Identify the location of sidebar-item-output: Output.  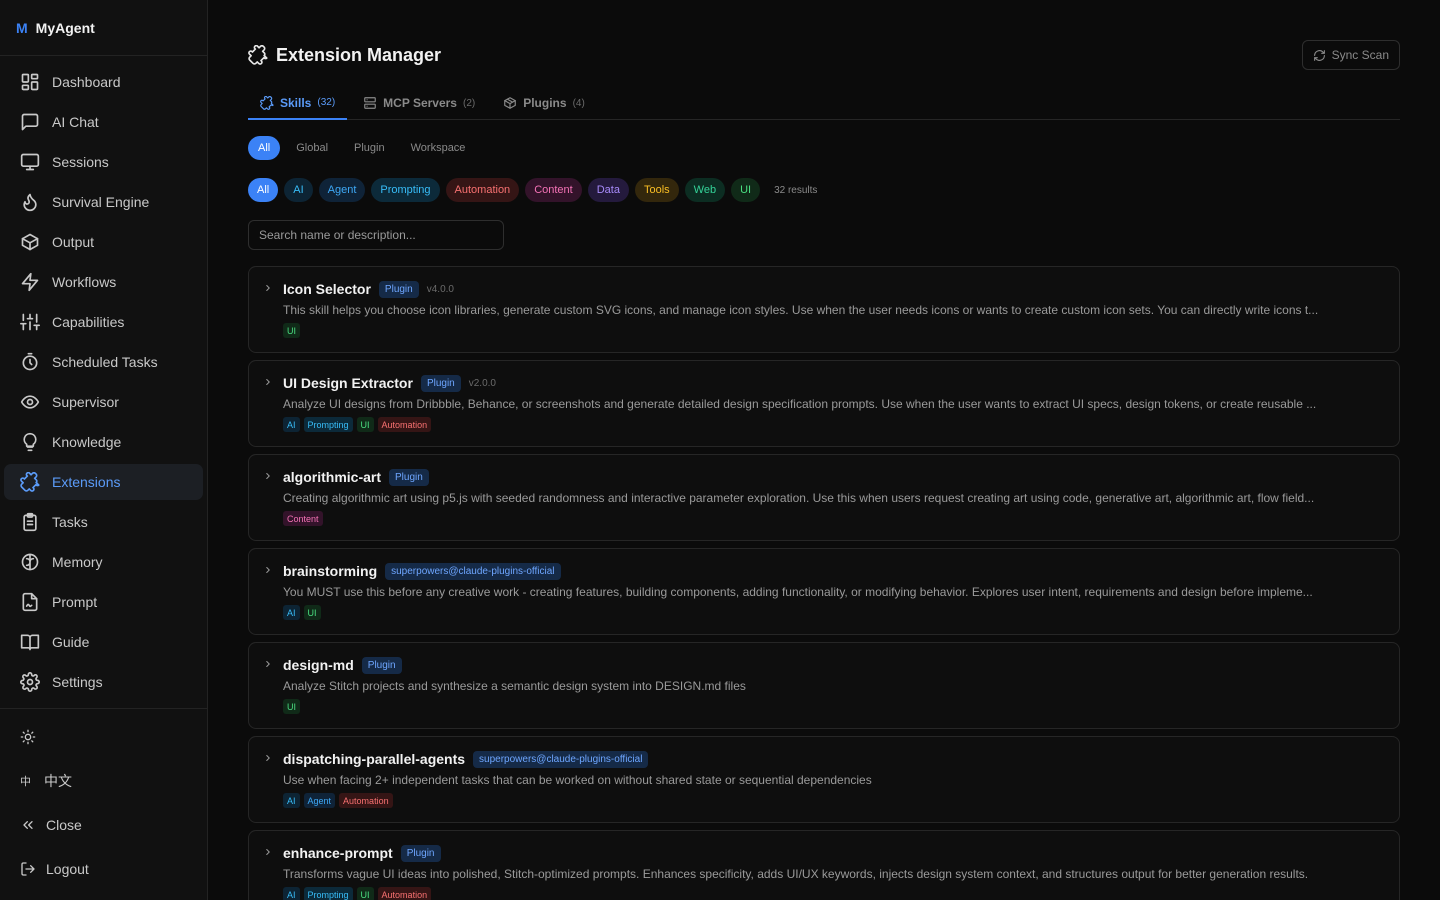
(103, 242).